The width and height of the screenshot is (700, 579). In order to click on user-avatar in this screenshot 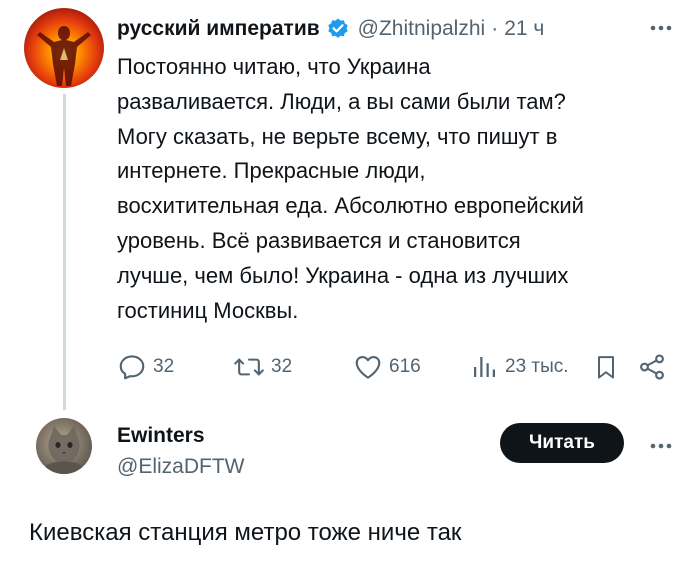, I will do `click(64, 446)`.